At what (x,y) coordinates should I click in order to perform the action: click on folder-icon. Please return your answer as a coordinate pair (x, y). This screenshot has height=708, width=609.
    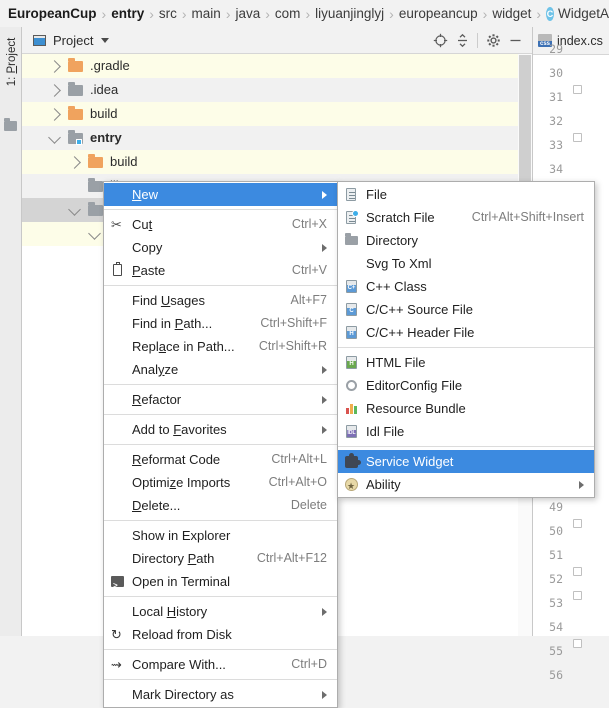
    Looking at the image, I should click on (75, 89).